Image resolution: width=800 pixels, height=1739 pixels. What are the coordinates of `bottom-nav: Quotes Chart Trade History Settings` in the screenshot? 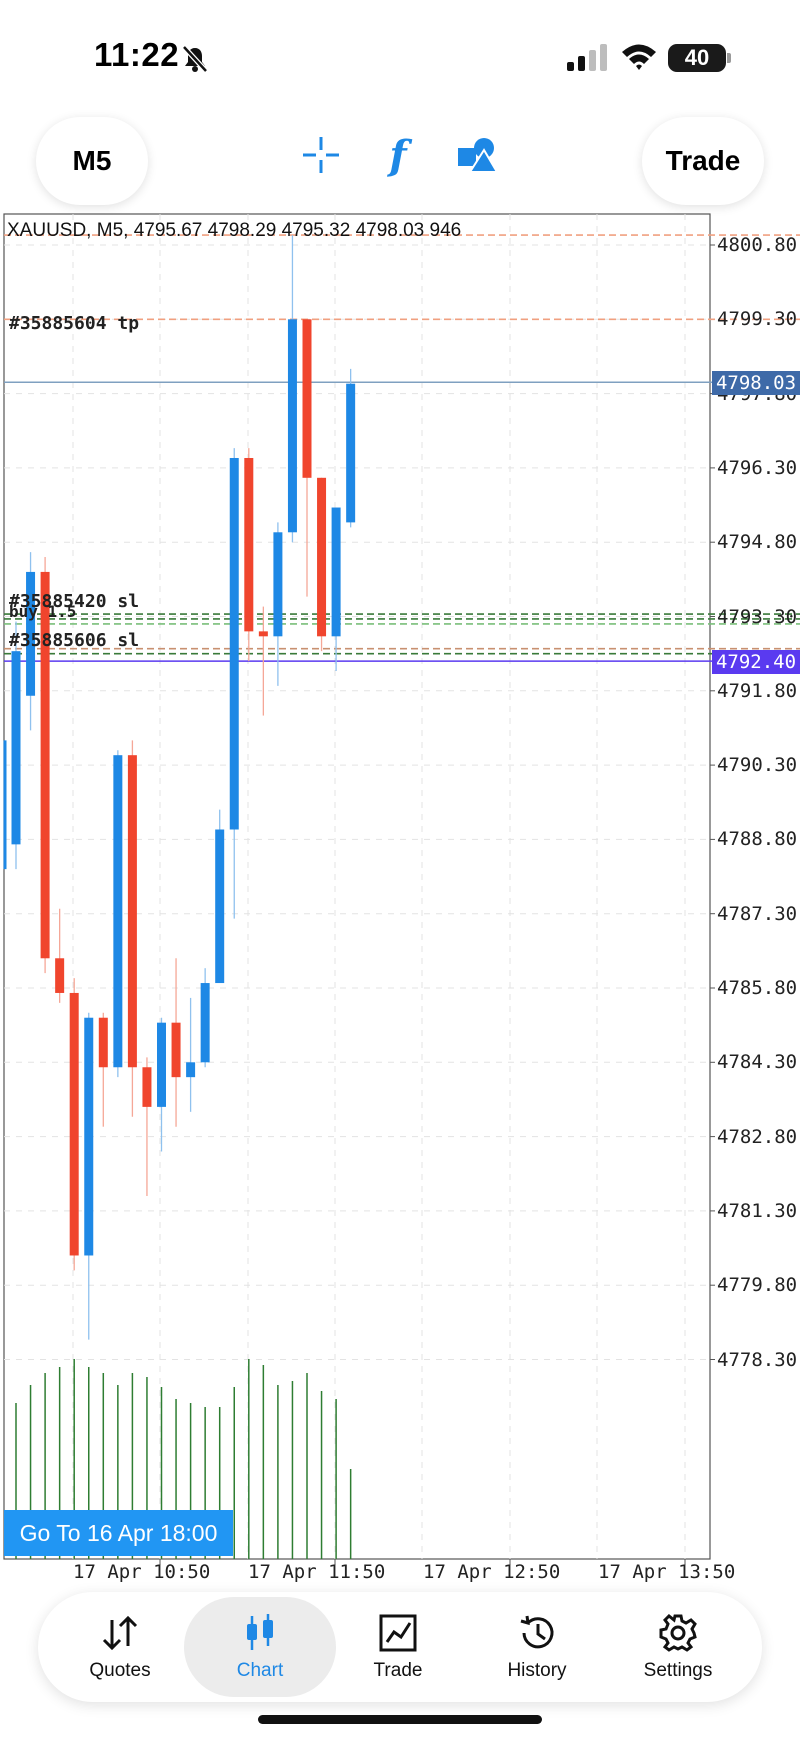 It's located at (400, 1647).